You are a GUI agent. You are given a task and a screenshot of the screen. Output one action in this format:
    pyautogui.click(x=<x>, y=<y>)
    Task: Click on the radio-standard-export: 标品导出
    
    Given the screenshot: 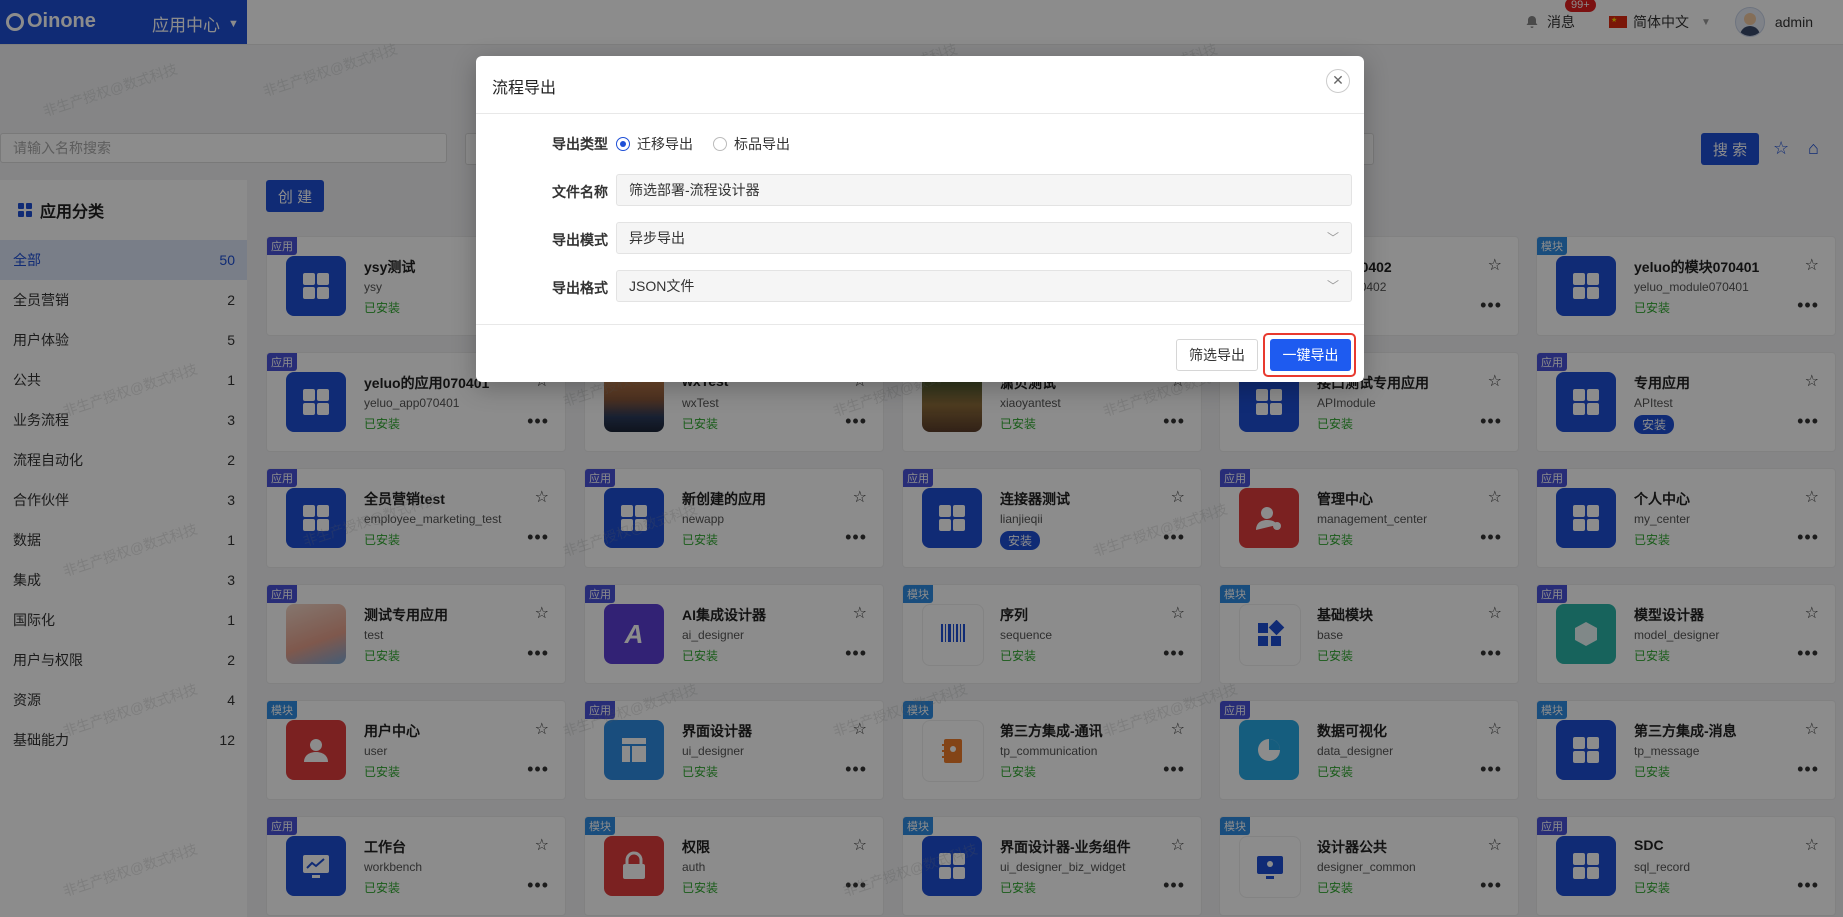 What is the action you would take?
    pyautogui.click(x=751, y=144)
    